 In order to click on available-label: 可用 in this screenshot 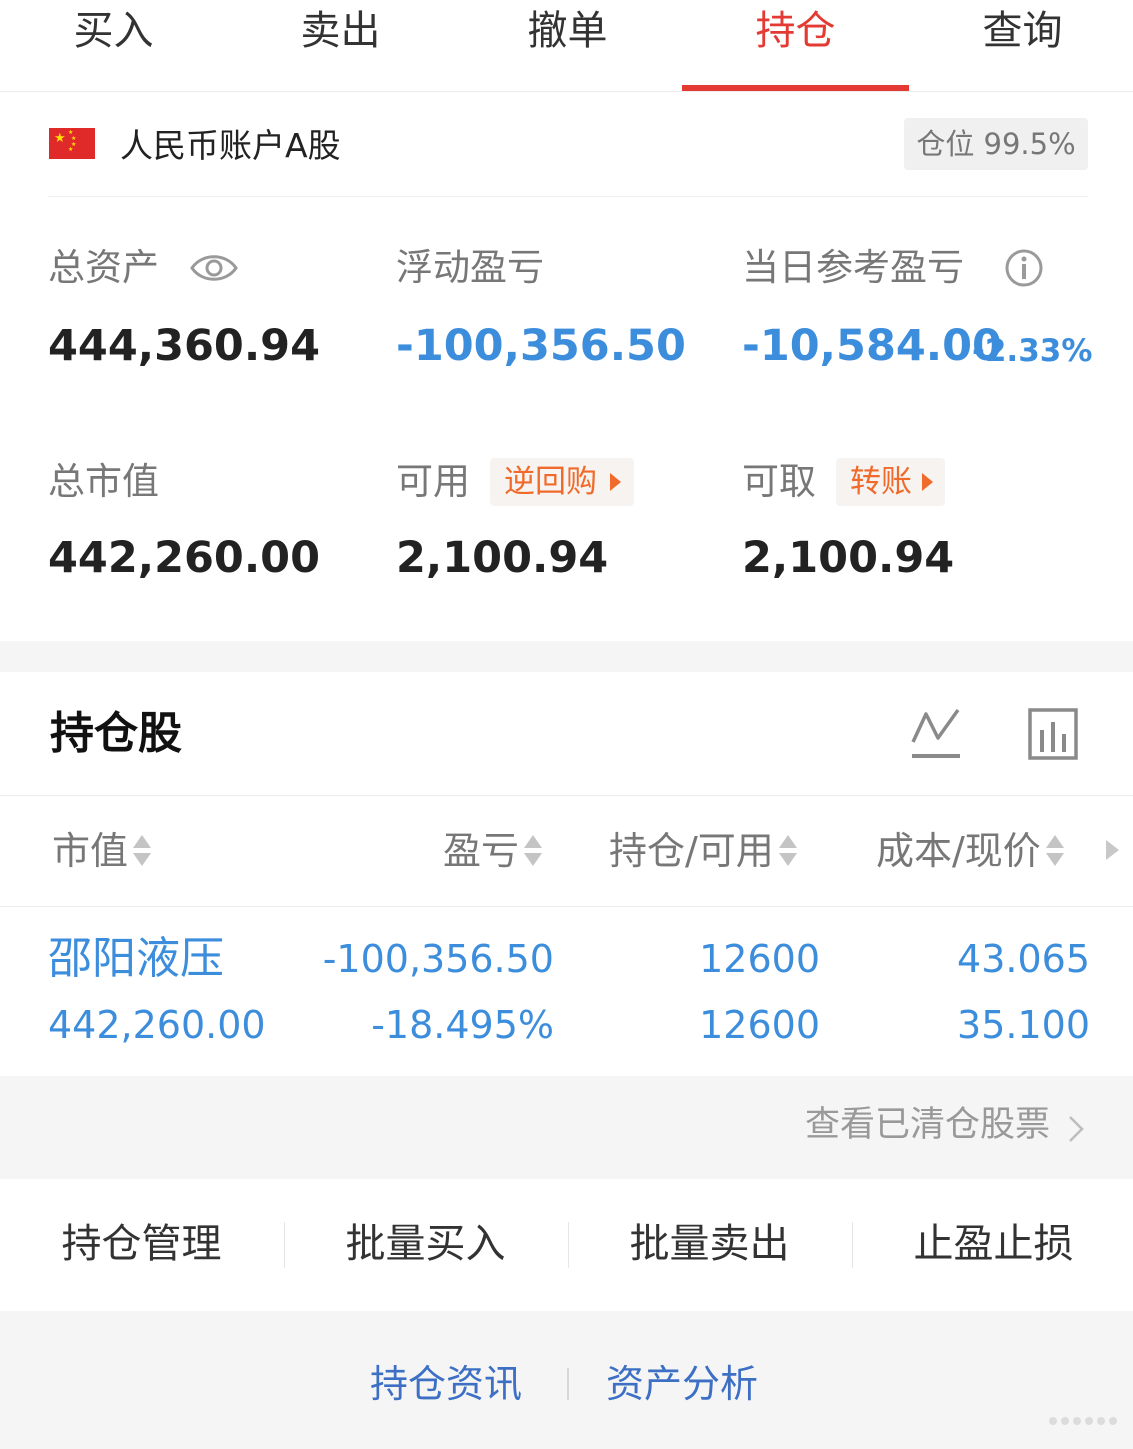, I will do `click(433, 481)`.